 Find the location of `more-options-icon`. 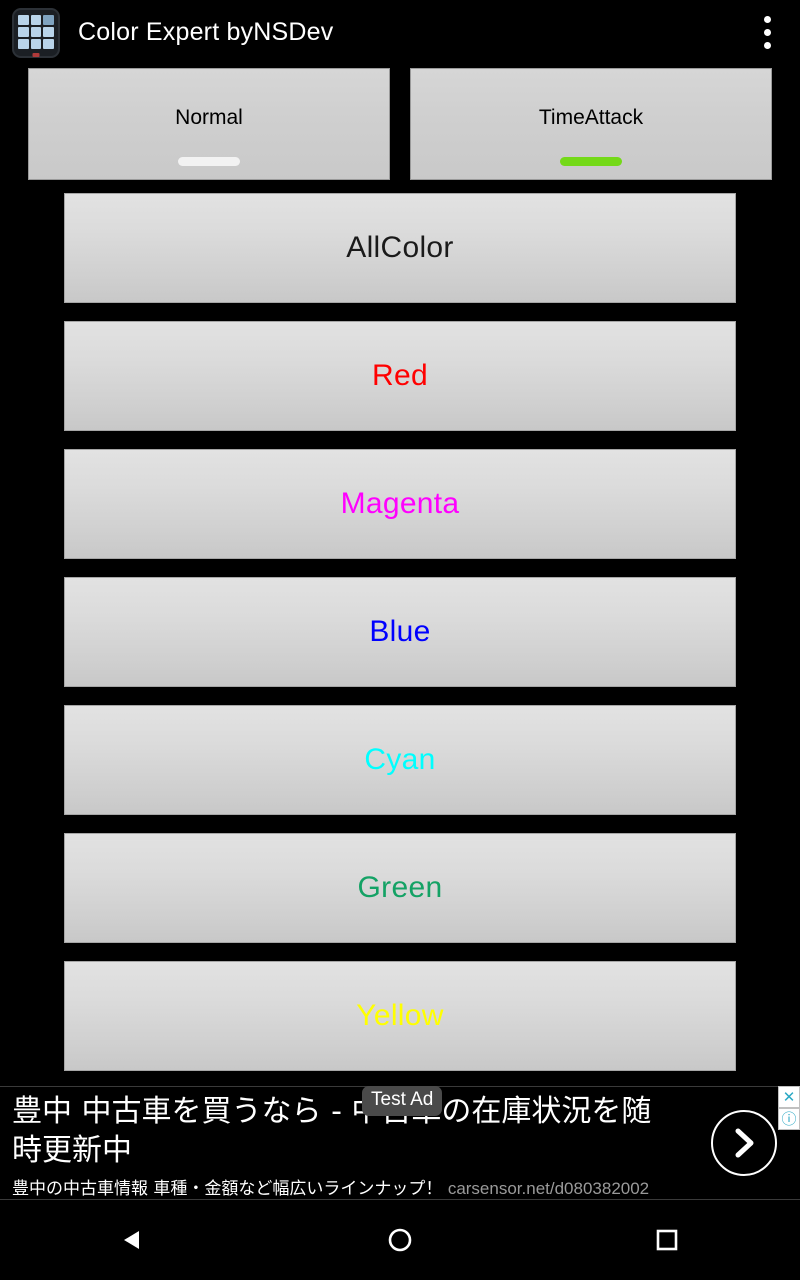

more-options-icon is located at coordinates (767, 33).